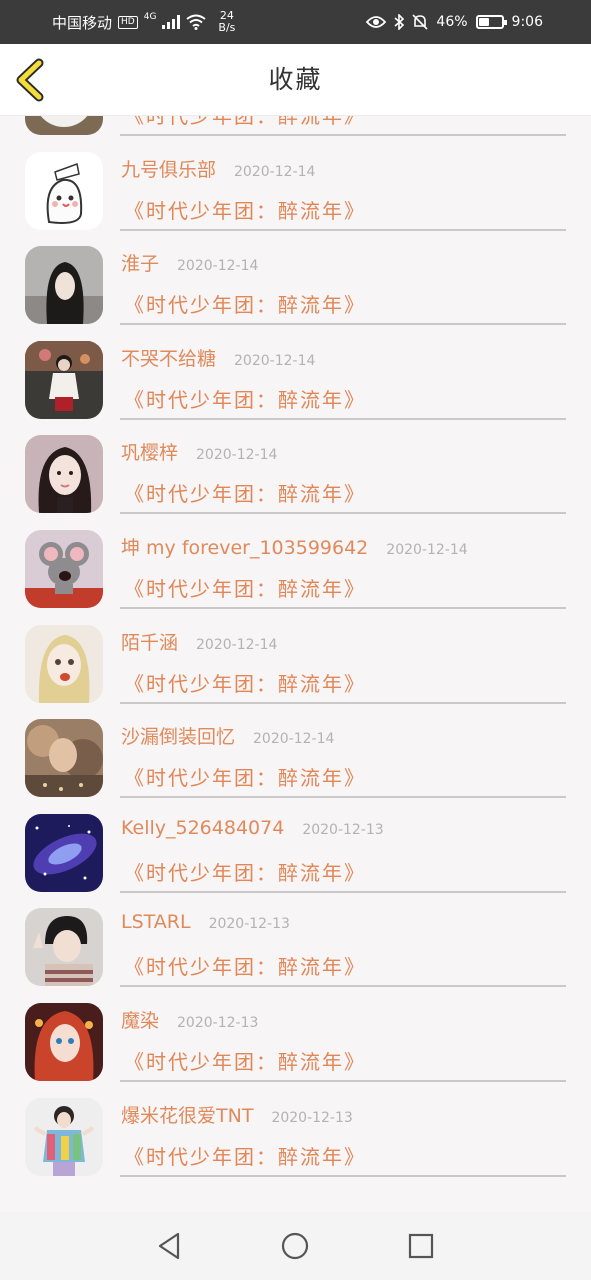 The width and height of the screenshot is (591, 1280). Describe the element at coordinates (295, 190) in the screenshot. I see `list-item: 九号俱乐部 2020-12-14 《时代少年团：醉流年》` at that location.